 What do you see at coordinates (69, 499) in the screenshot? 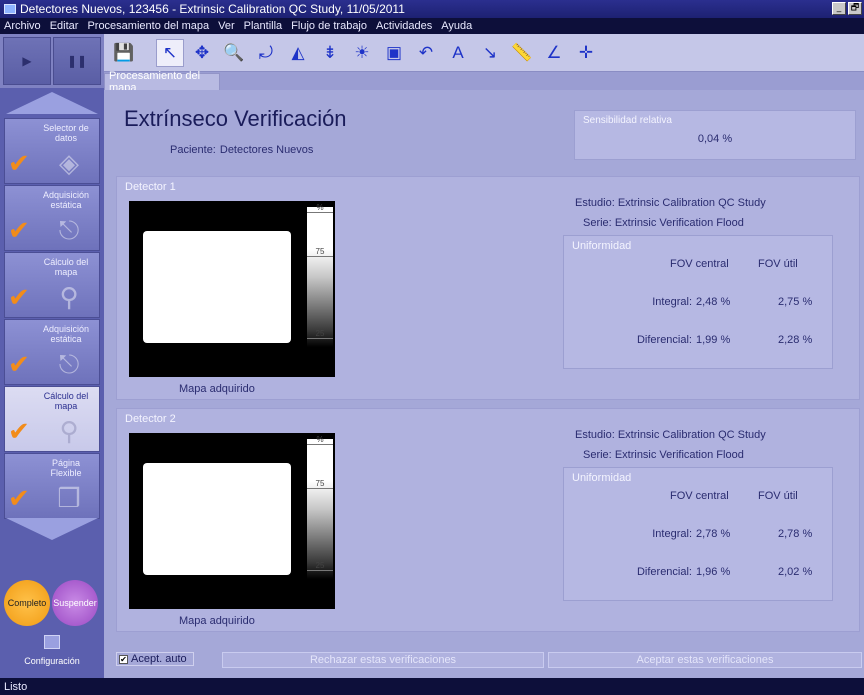
I see `flexible-page-icon: ❒` at bounding box center [69, 499].